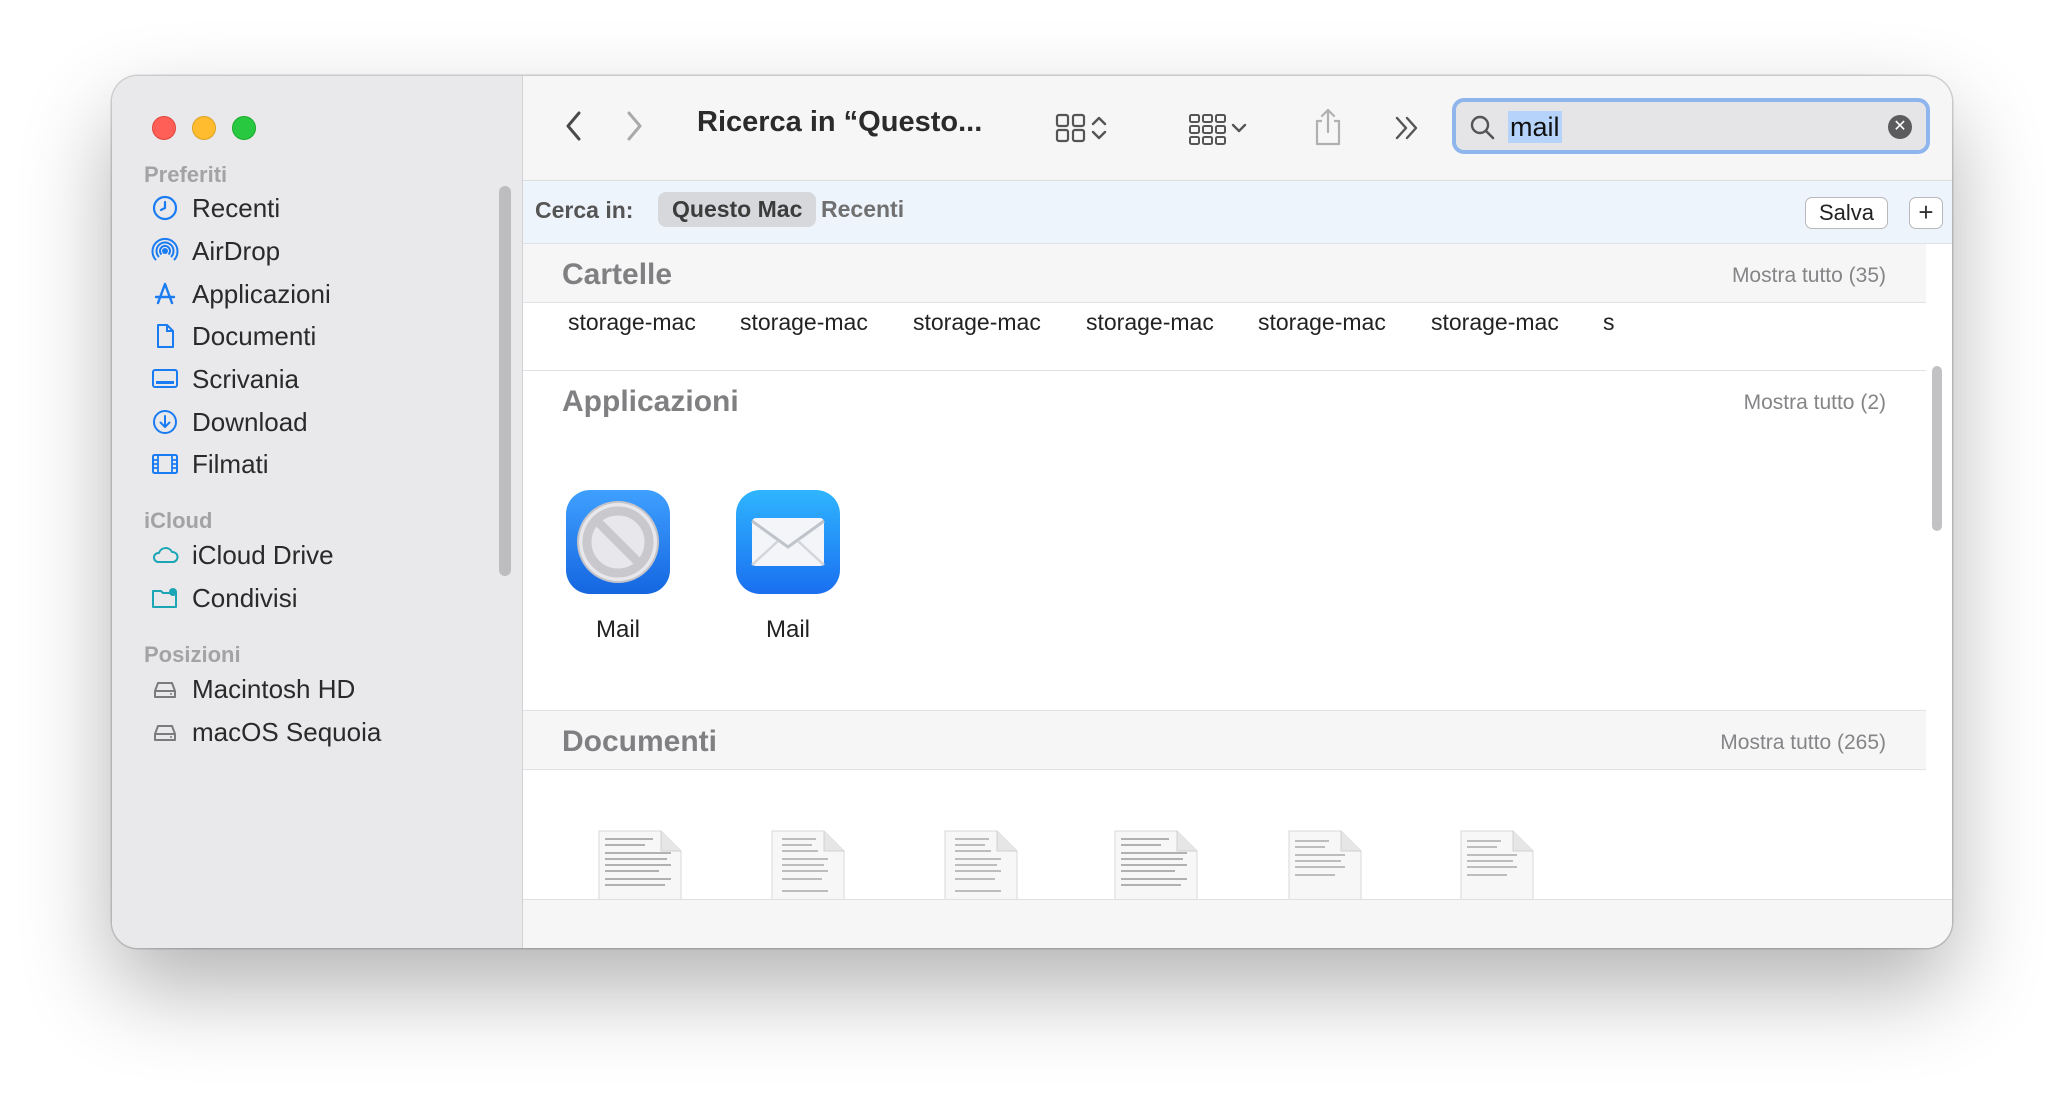 This screenshot has height=1096, width=2064. What do you see at coordinates (165, 251) in the screenshot?
I see `airdrop-icon` at bounding box center [165, 251].